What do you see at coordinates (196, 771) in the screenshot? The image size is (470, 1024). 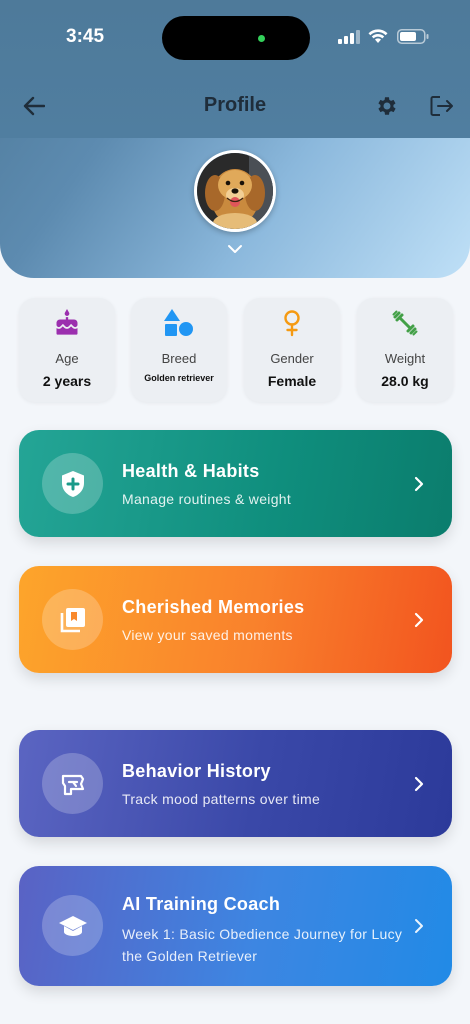 I see `card-title: Behavior History` at bounding box center [196, 771].